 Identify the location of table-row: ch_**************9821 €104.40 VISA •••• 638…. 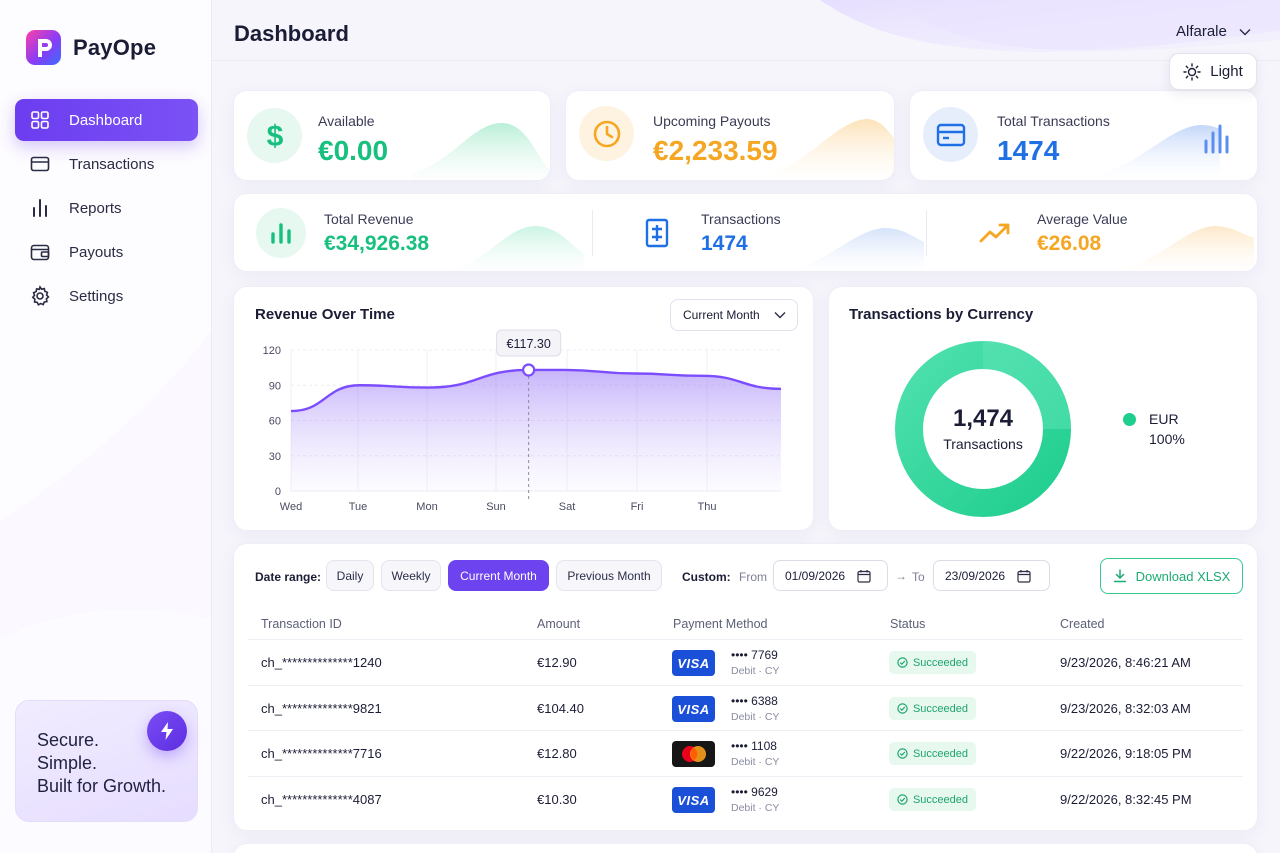
(745, 708).